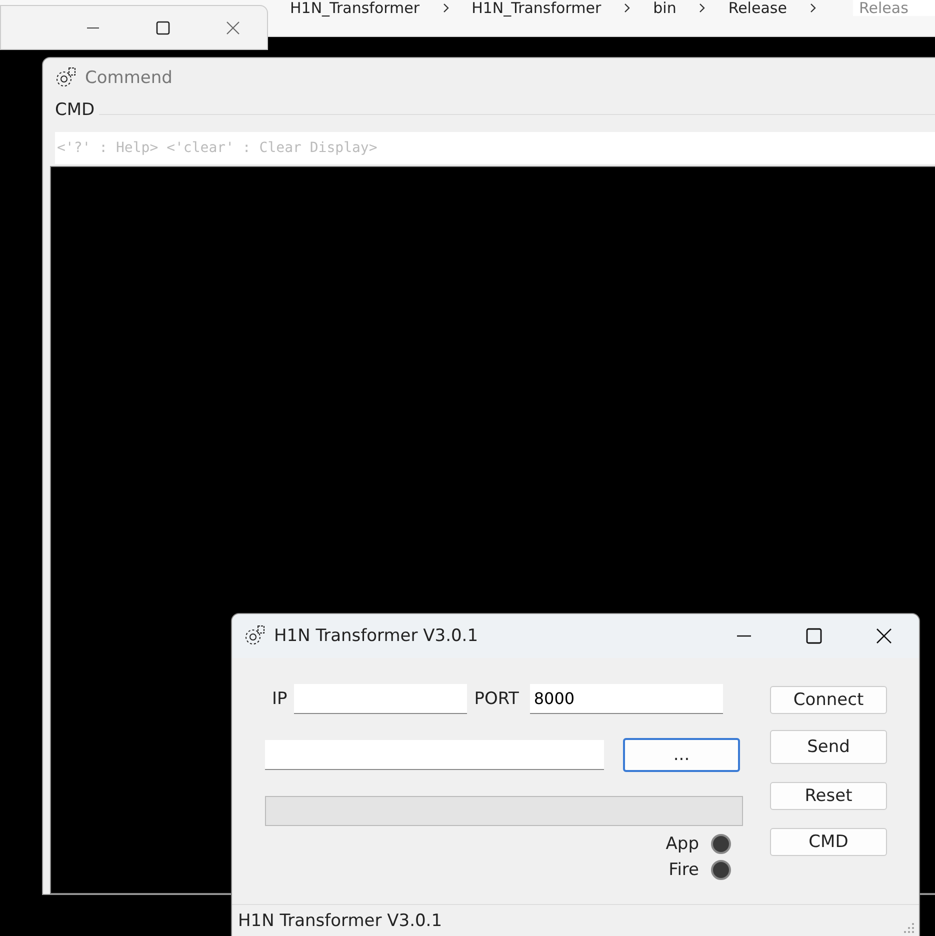  I want to click on status-text: H1N Transformer V3.0.1, so click(340, 921).